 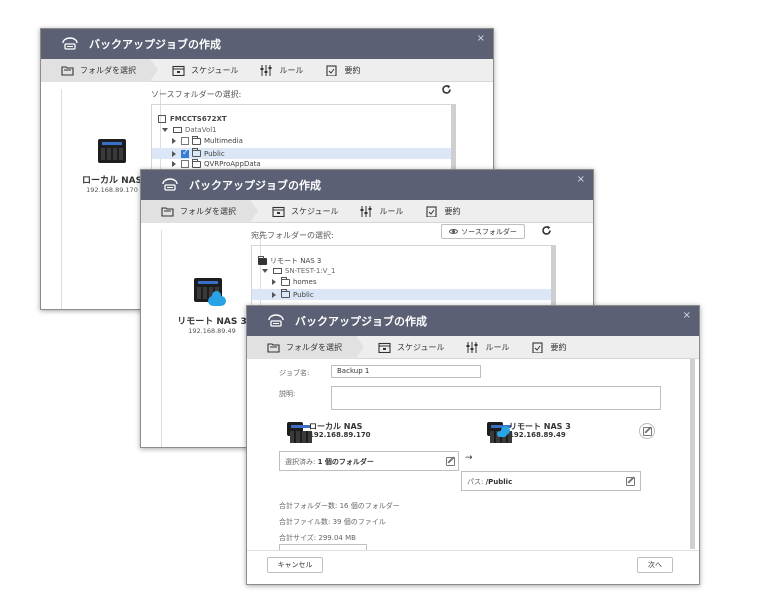 I want to click on description-label: 説明:, so click(x=287, y=394).